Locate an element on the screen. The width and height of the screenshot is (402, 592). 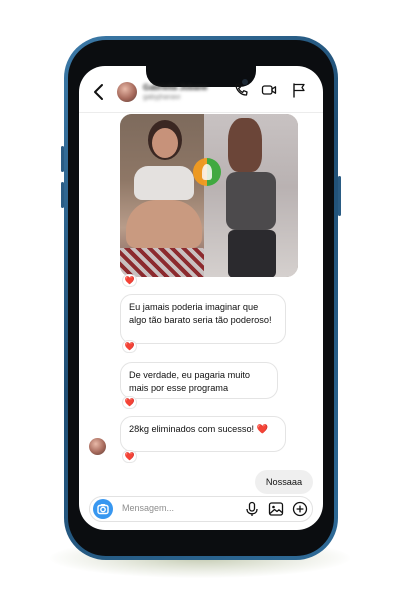
outgoing-message-bubble: Nossaaa is located at coordinates (284, 482).